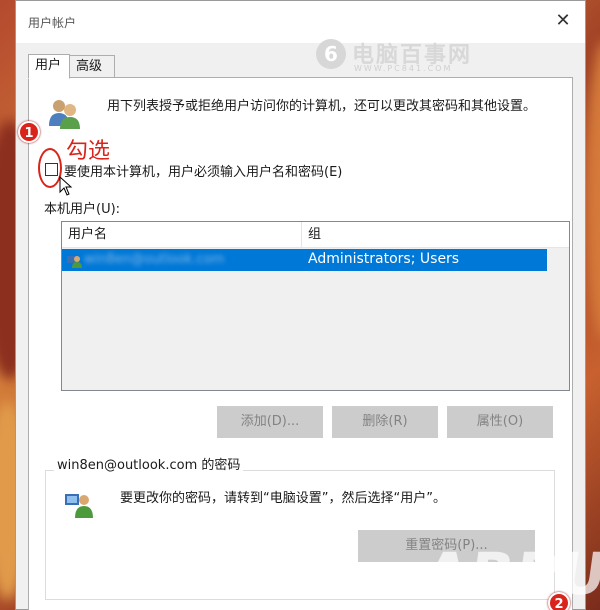  Describe the element at coordinates (52, 23) in the screenshot. I see `dialog-title: 用户帐户` at that location.